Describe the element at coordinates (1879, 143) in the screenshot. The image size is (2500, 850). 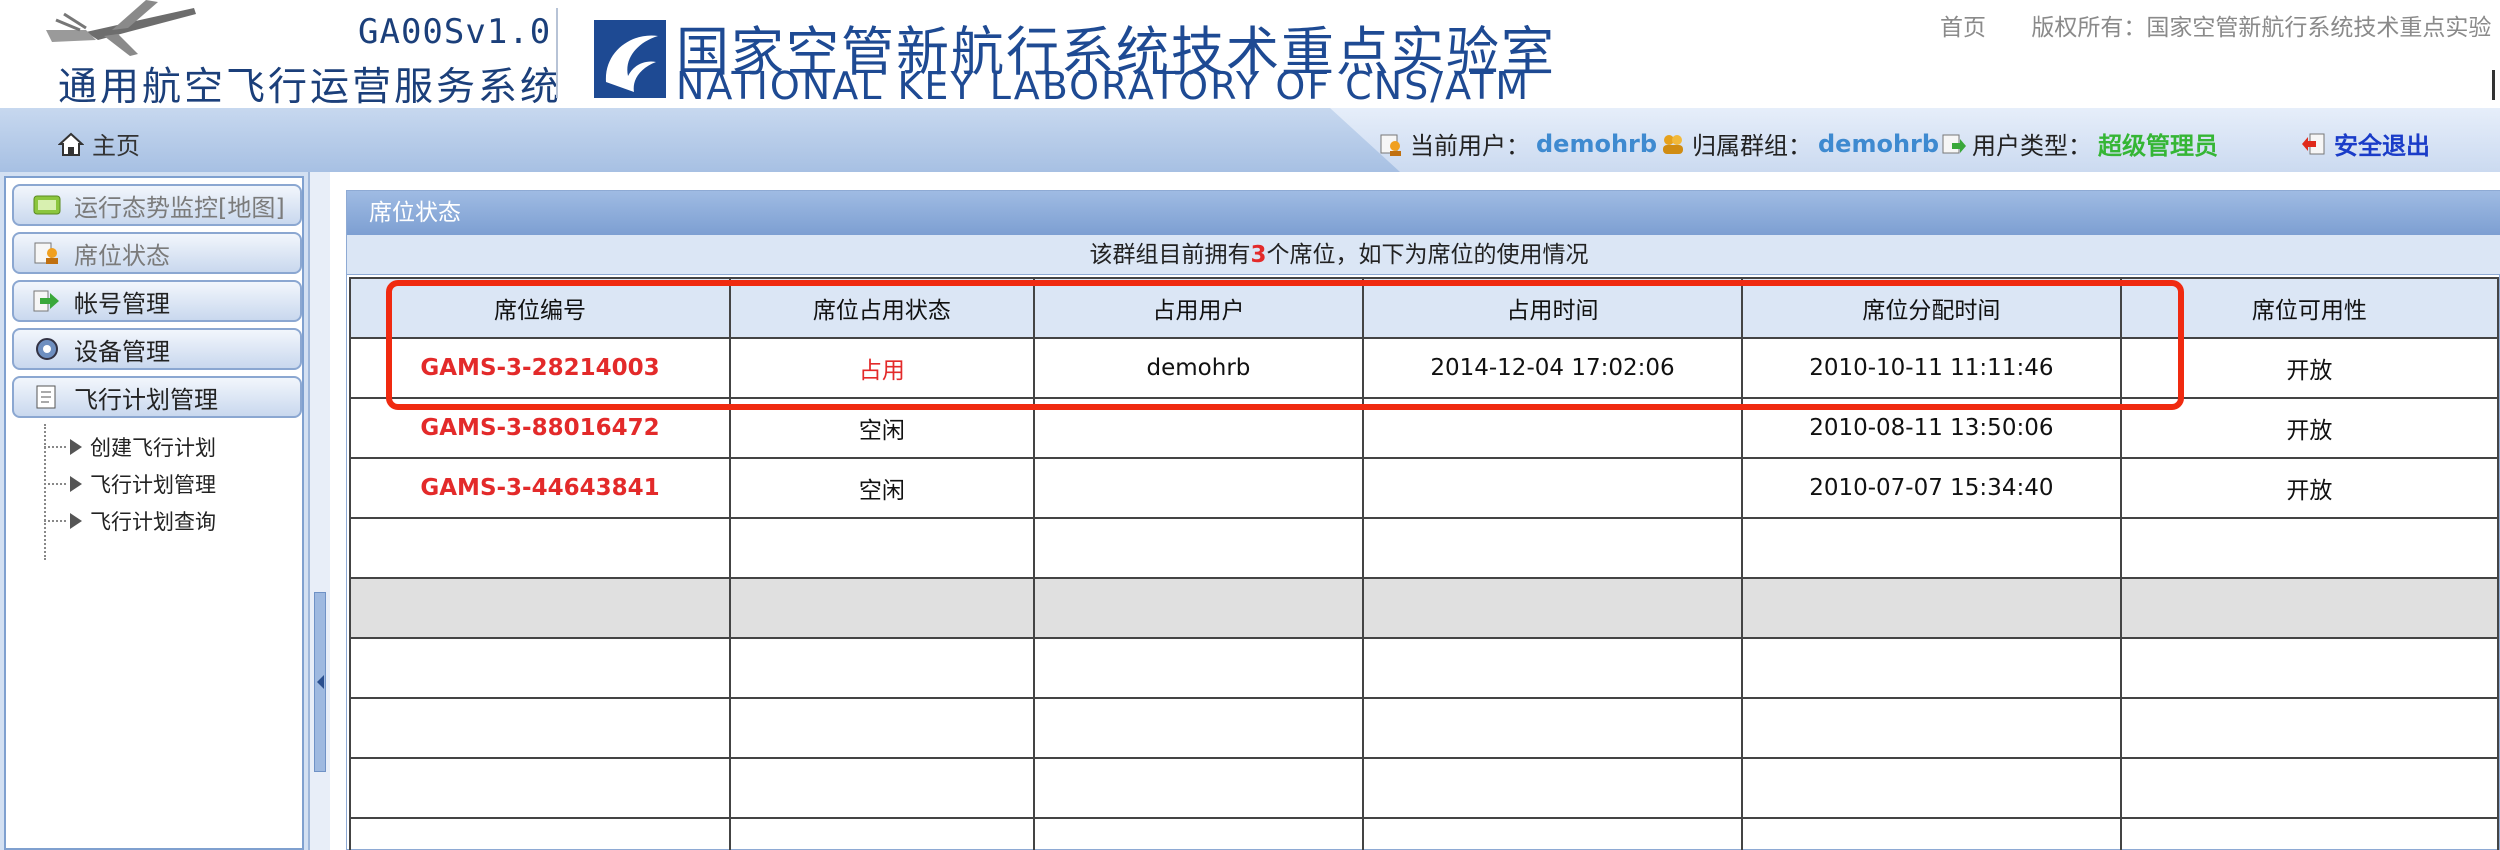
I see `group-value: demohrb` at that location.